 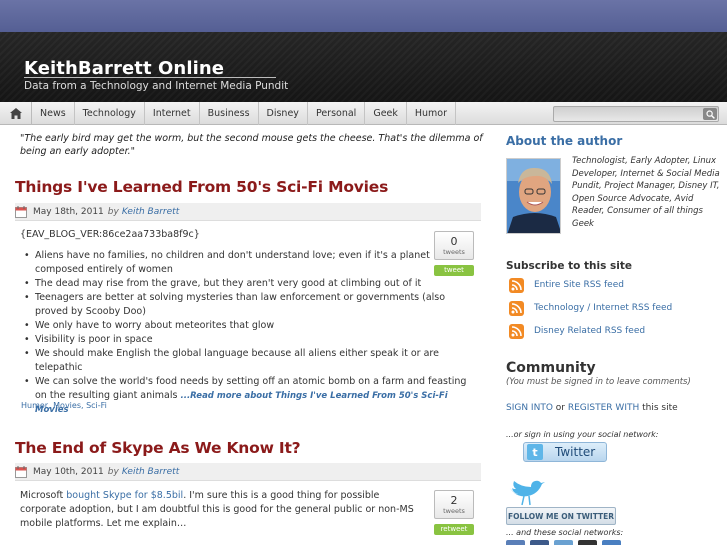 I want to click on post-meta: May 18th, 2011 by Keith Barrett, so click(x=248, y=212).